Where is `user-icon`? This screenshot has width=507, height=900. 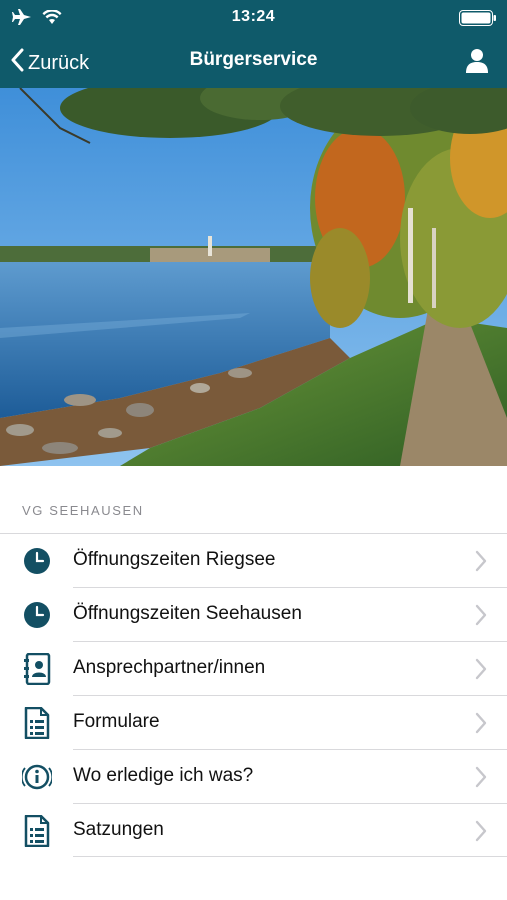
user-icon is located at coordinates (477, 63).